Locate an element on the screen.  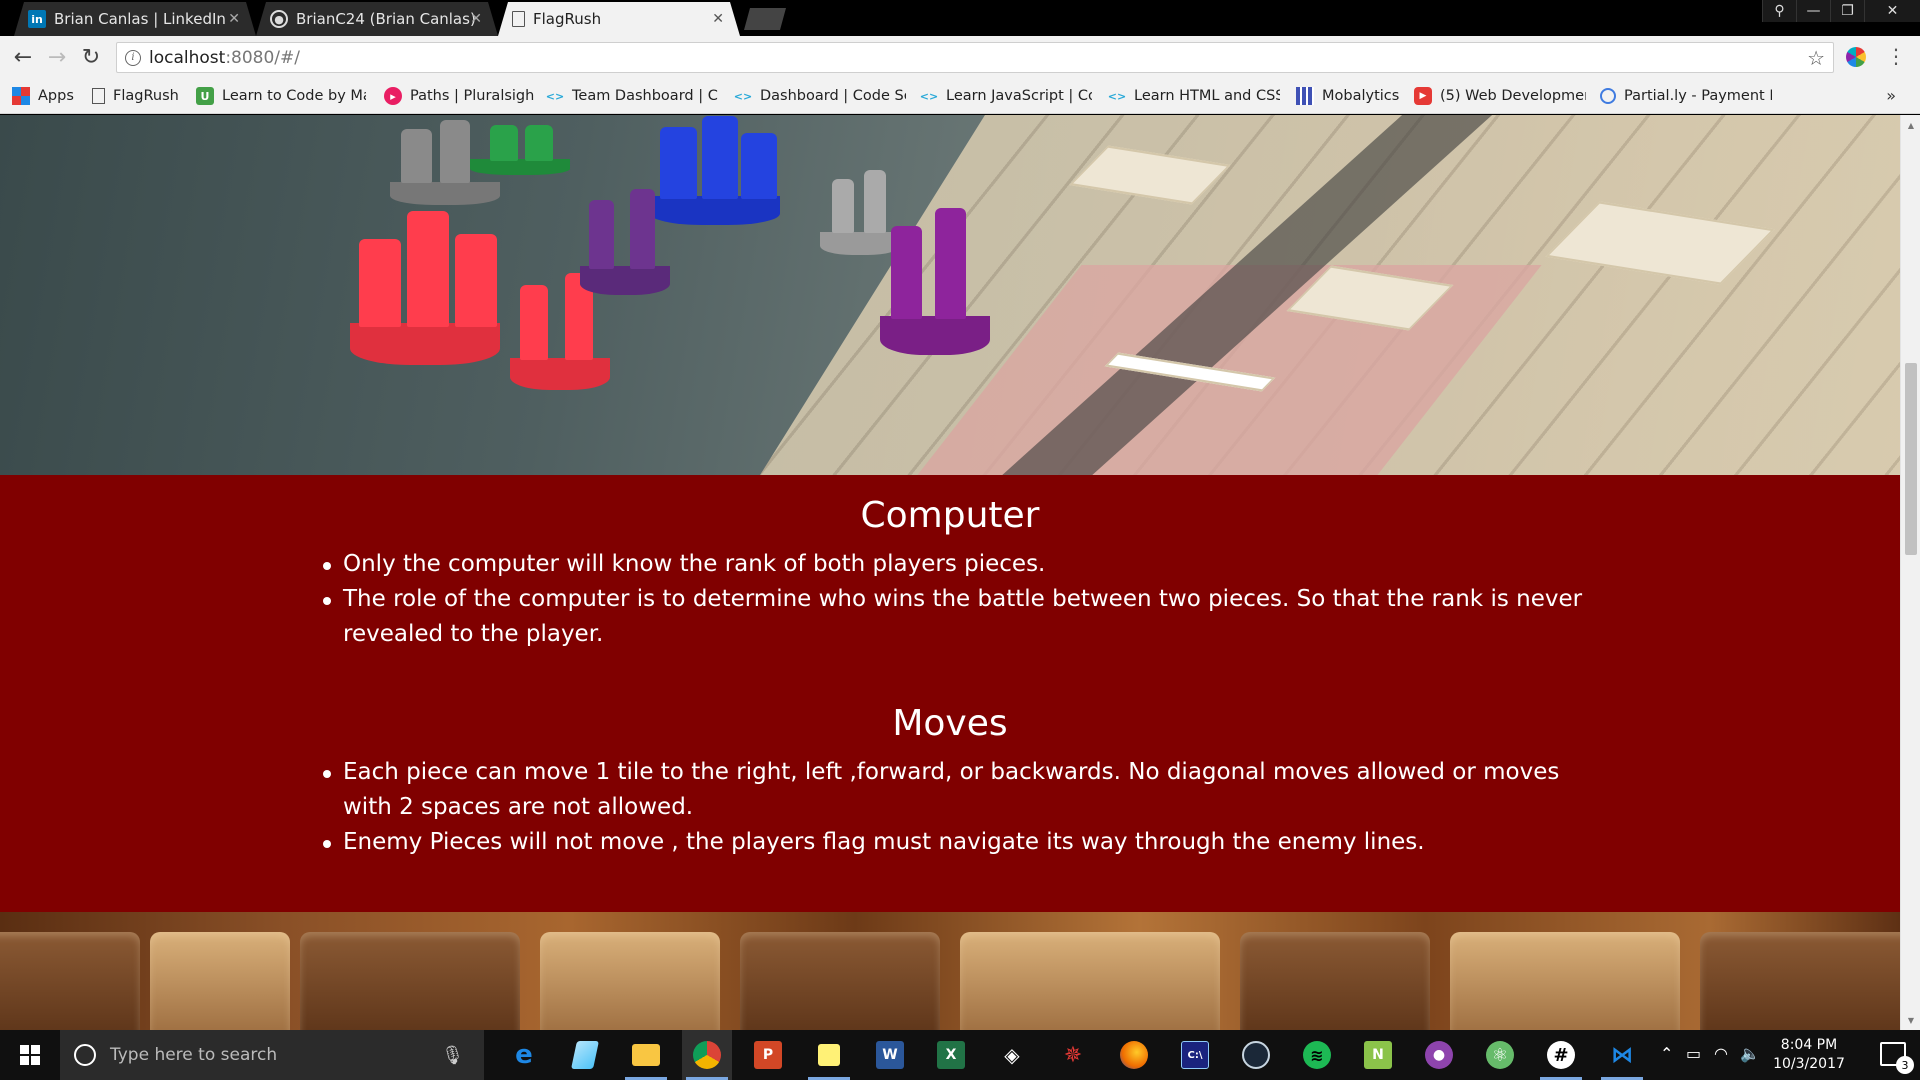
bookmark-label: FlagRush is located at coordinates (146, 96).